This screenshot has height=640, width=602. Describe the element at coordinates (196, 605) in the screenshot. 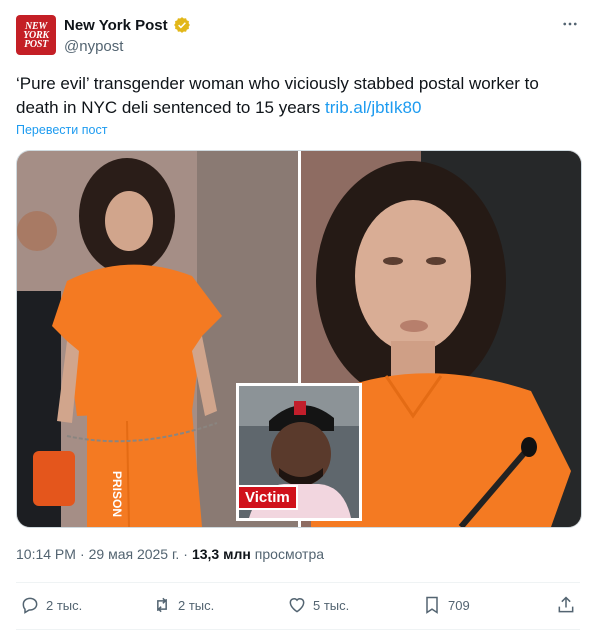

I see `repost-count: 2 тыс.` at that location.